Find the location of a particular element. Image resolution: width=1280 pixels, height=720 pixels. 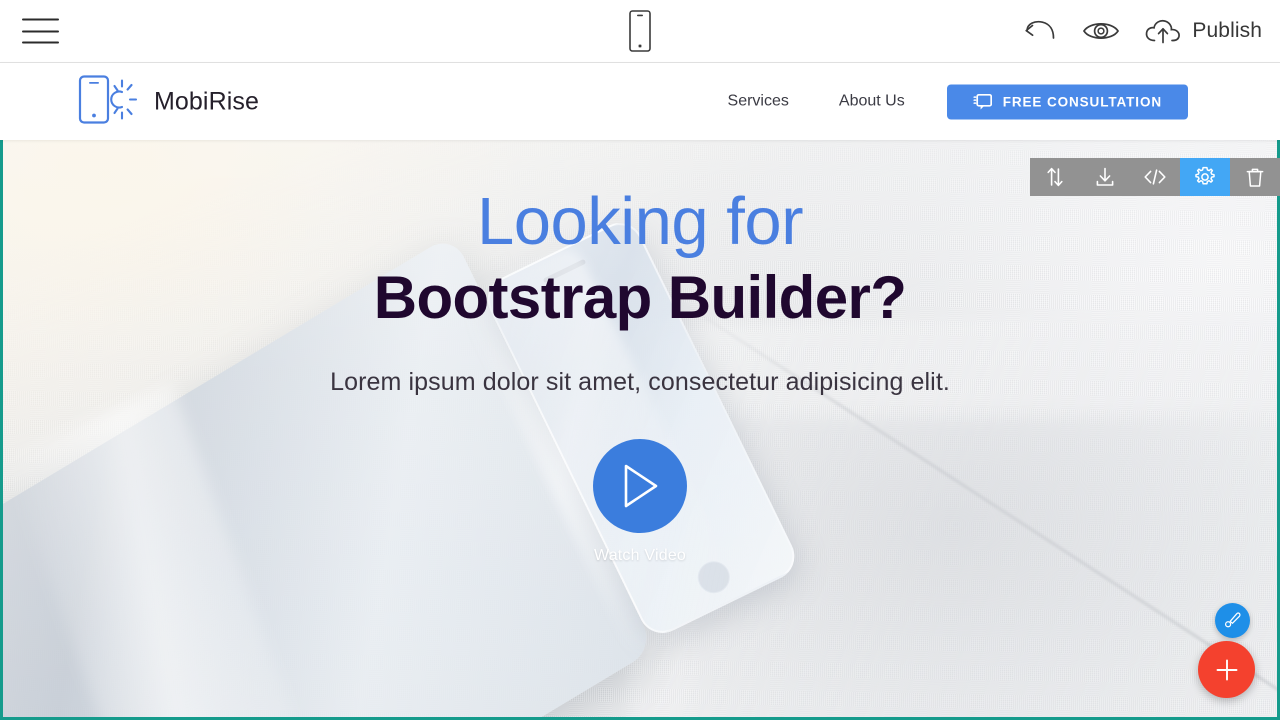

code-brackets-icon is located at coordinates (1155, 177).